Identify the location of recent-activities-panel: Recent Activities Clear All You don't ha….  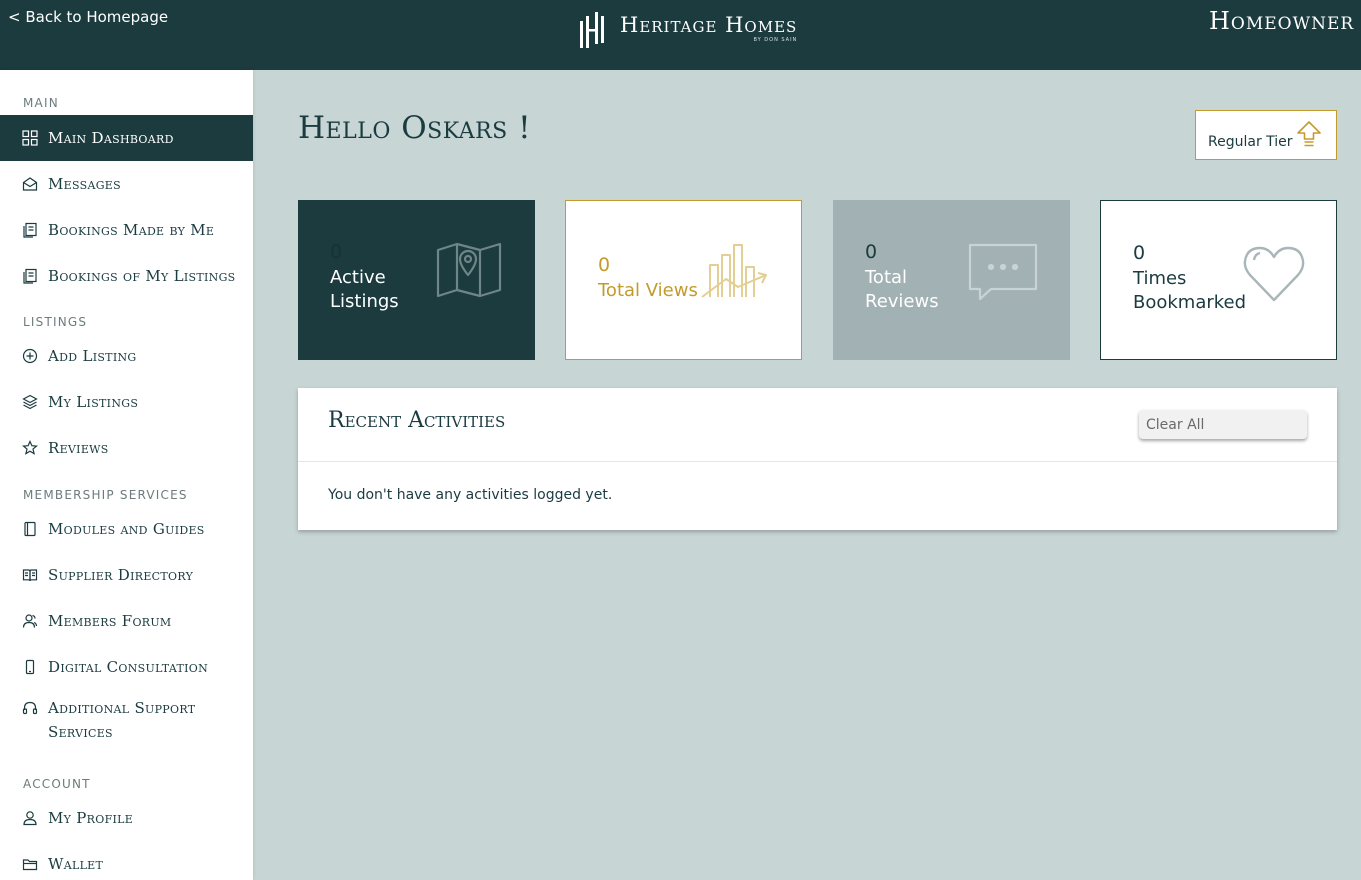
(817, 459).